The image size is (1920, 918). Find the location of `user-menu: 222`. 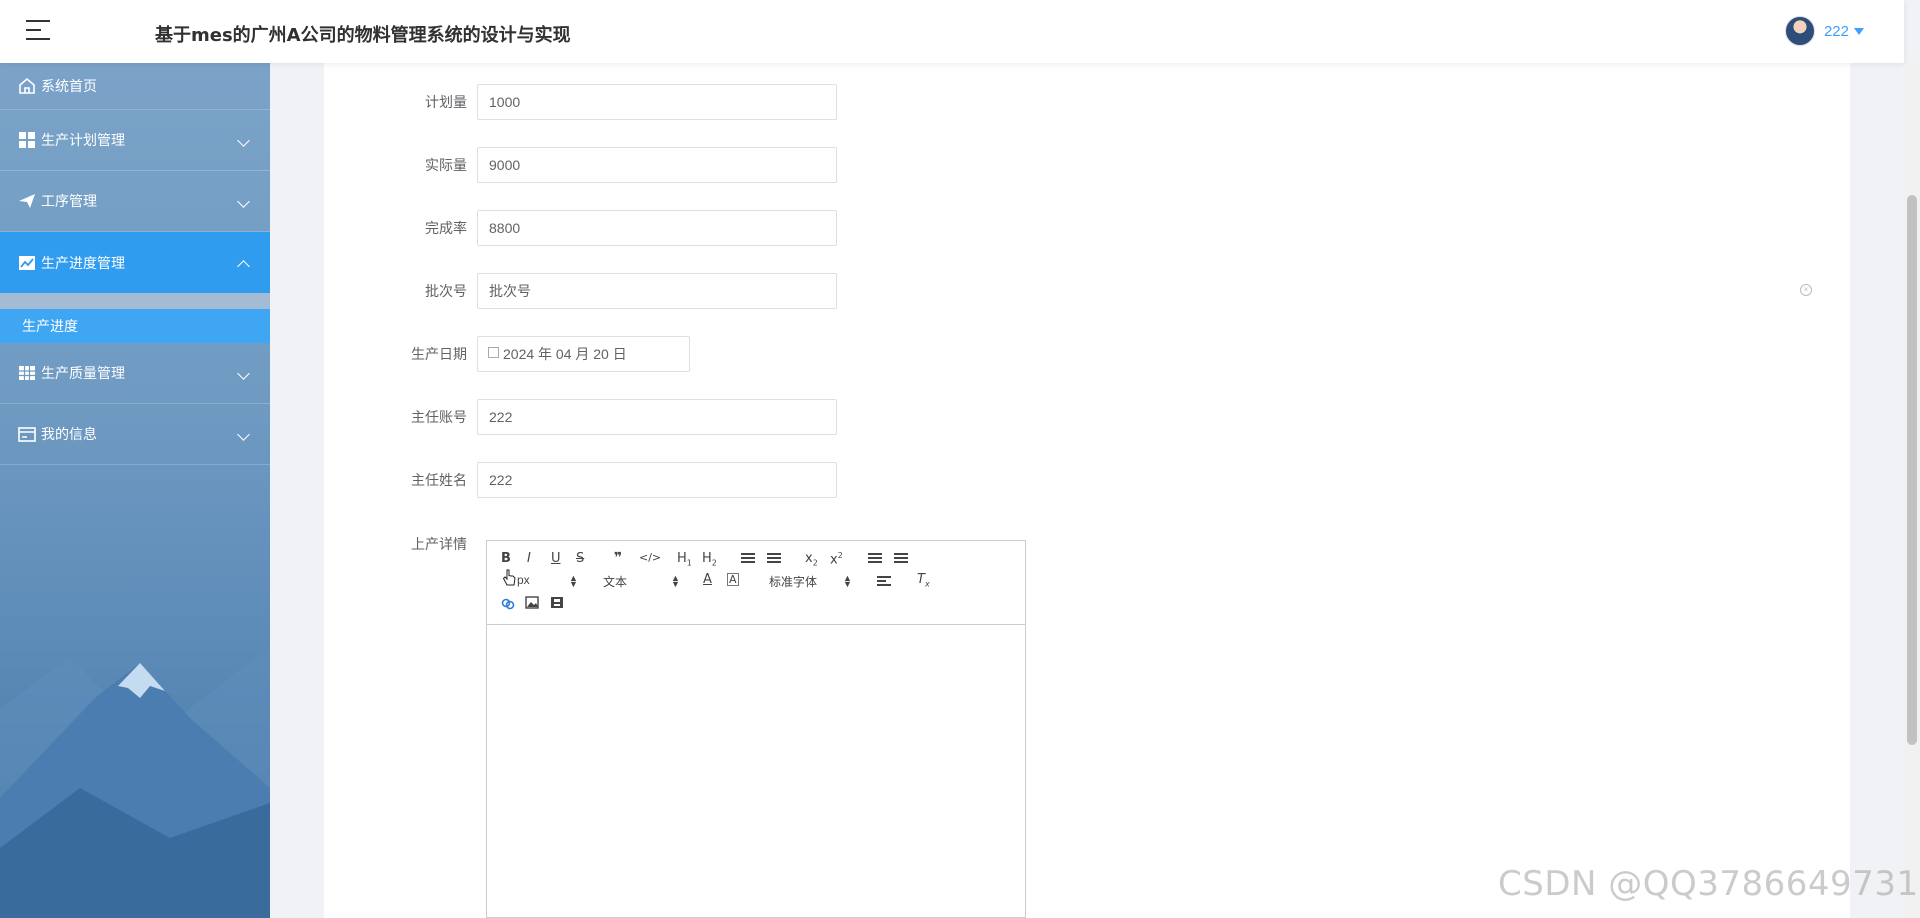

user-menu: 222 is located at coordinates (1824, 31).